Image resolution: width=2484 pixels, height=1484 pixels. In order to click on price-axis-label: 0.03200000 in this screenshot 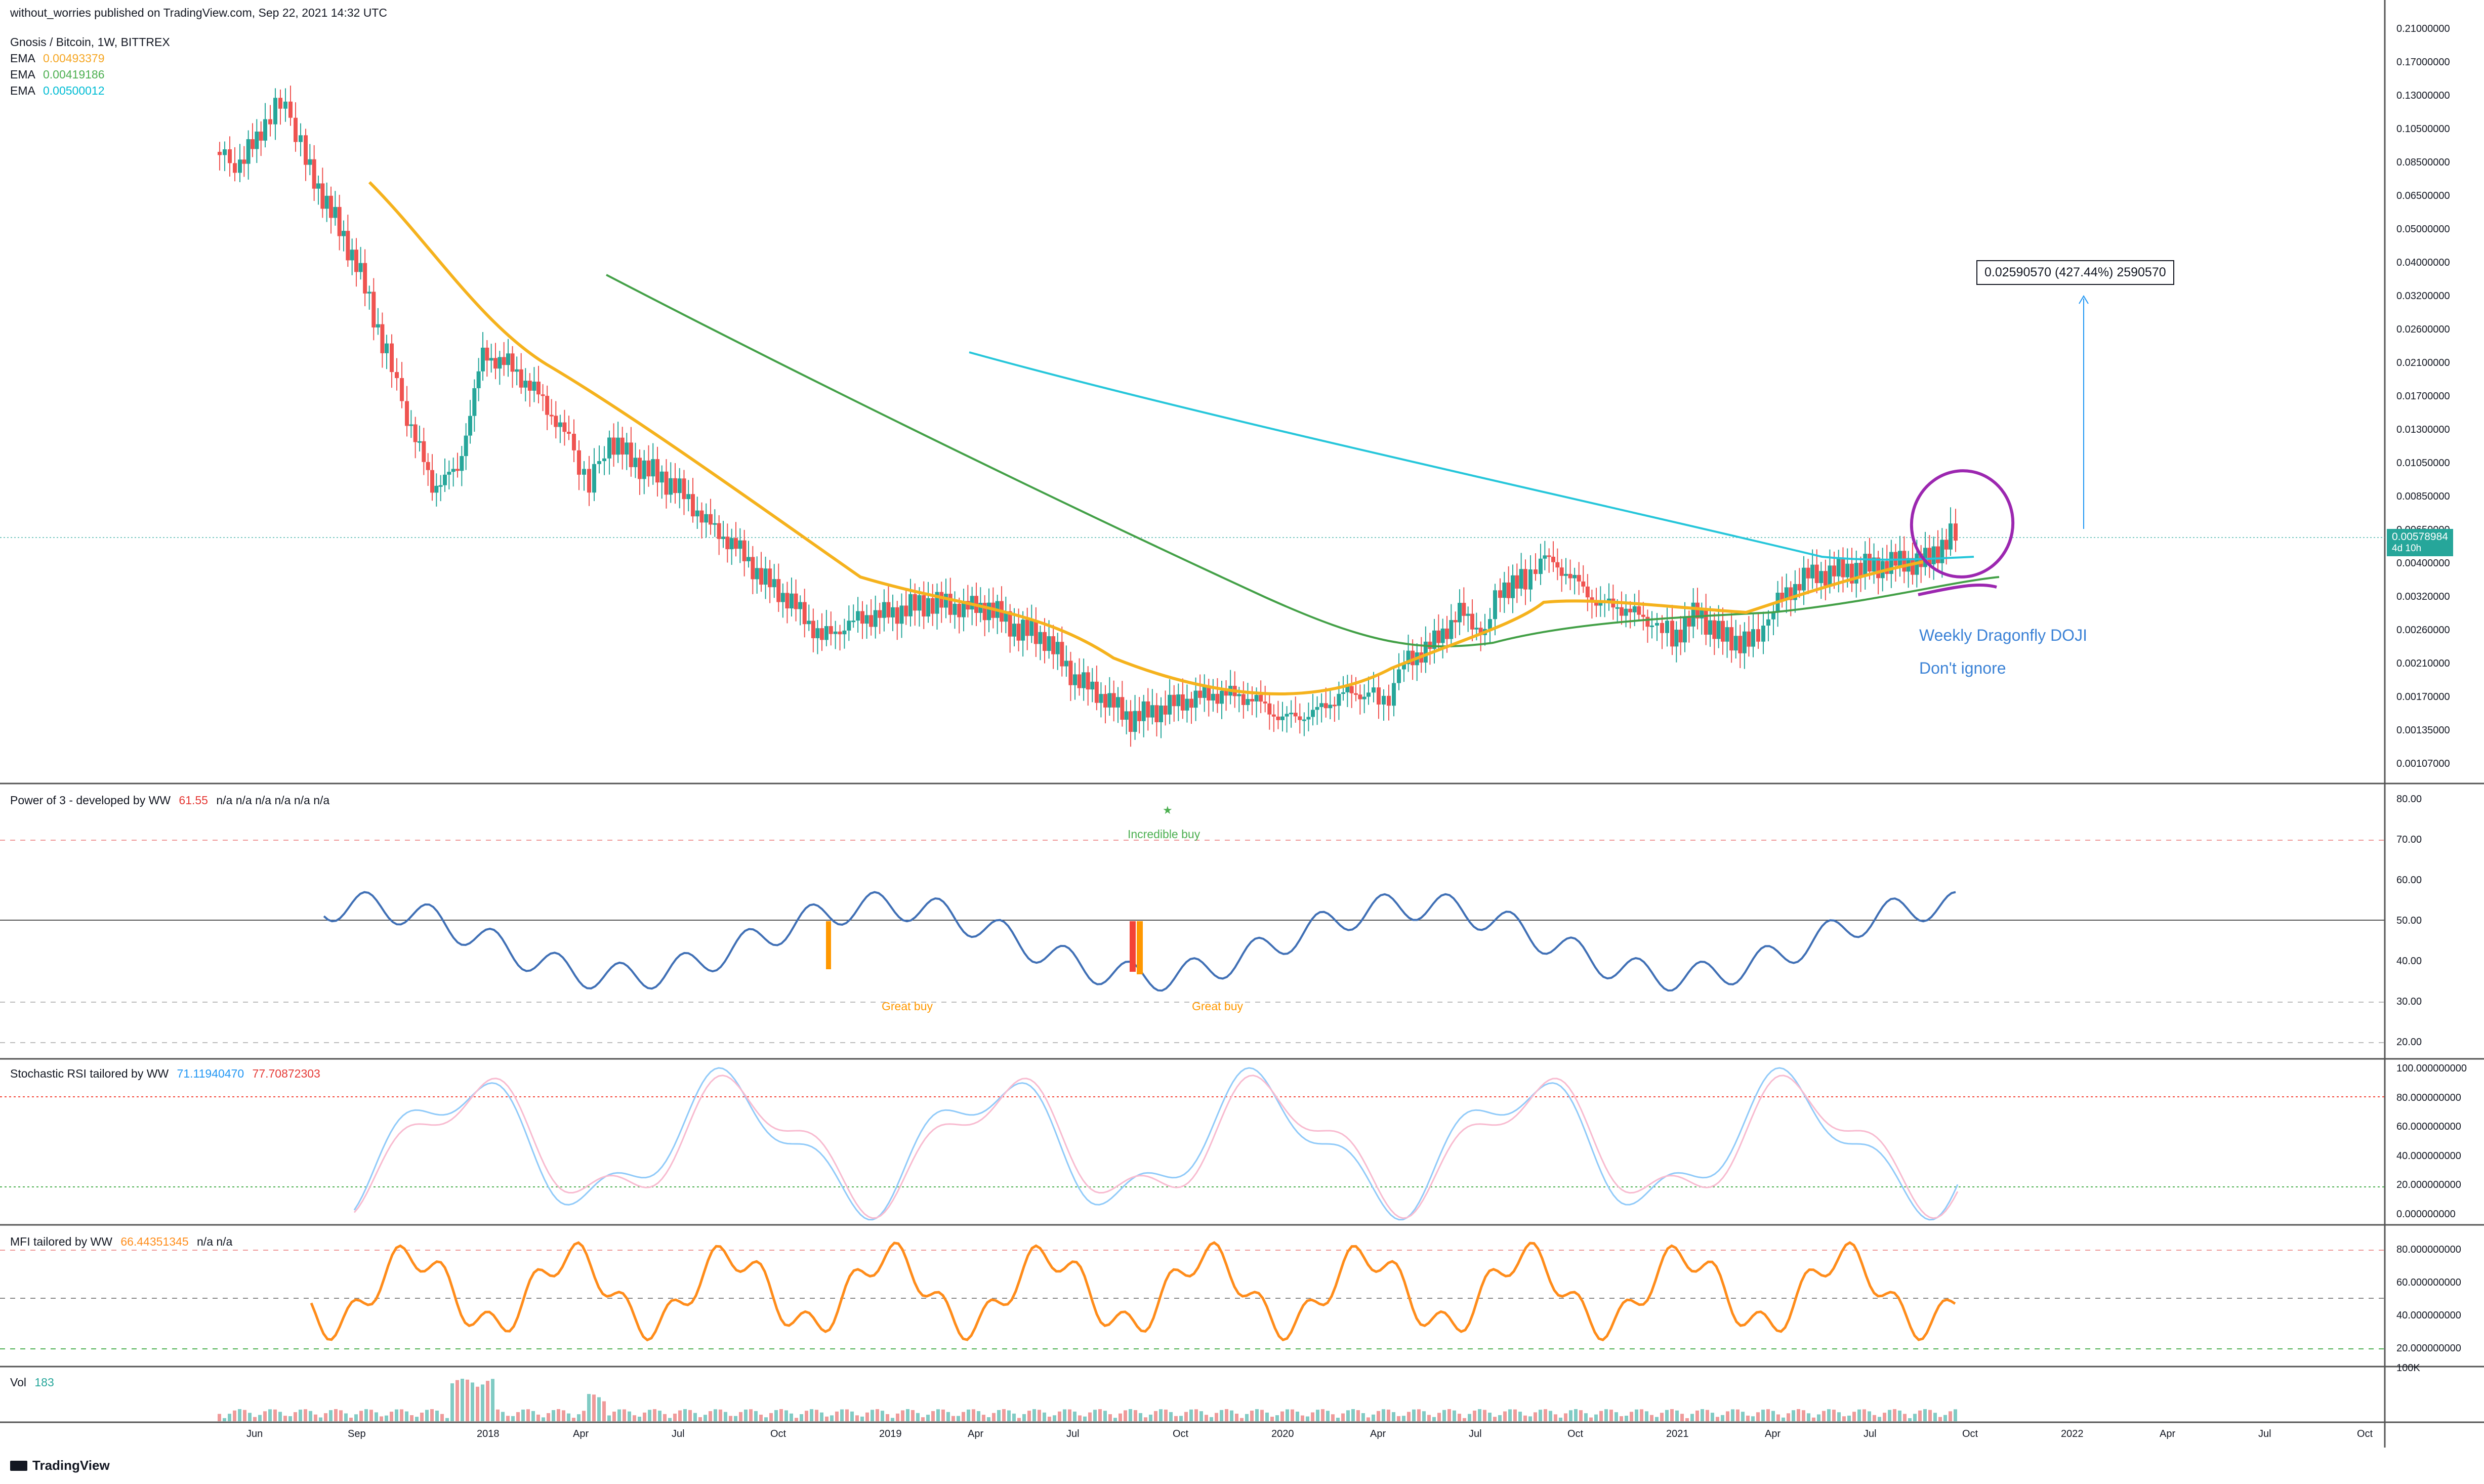, I will do `click(2423, 297)`.